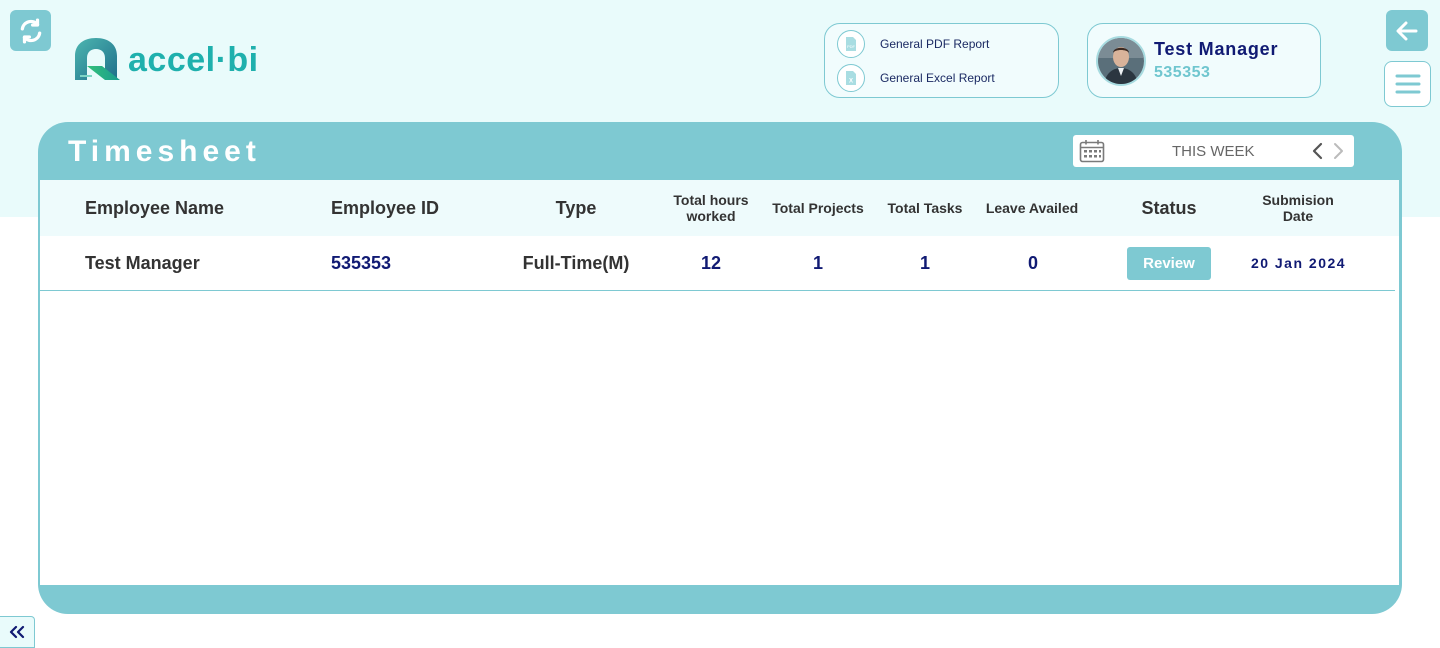  I want to click on col-total-tasks: Total Tasks, so click(925, 208).